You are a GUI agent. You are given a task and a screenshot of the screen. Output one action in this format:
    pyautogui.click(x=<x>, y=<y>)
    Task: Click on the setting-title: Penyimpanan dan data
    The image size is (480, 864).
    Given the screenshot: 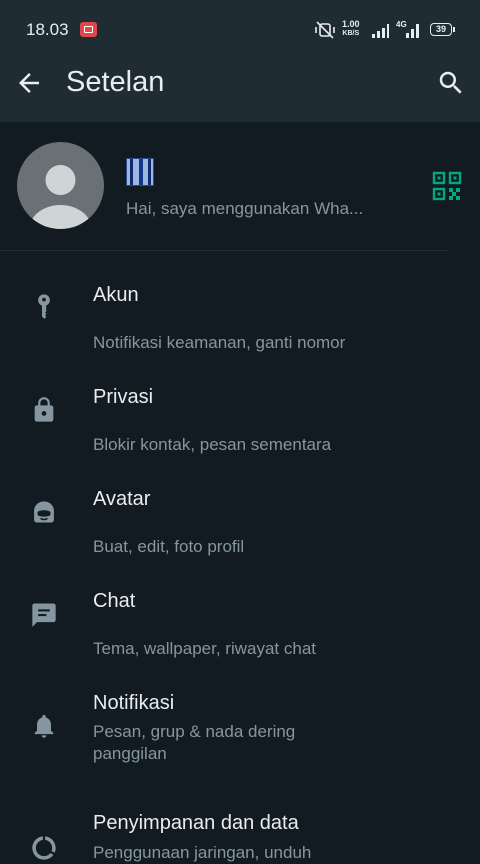 What is the action you would take?
    pyautogui.click(x=196, y=823)
    